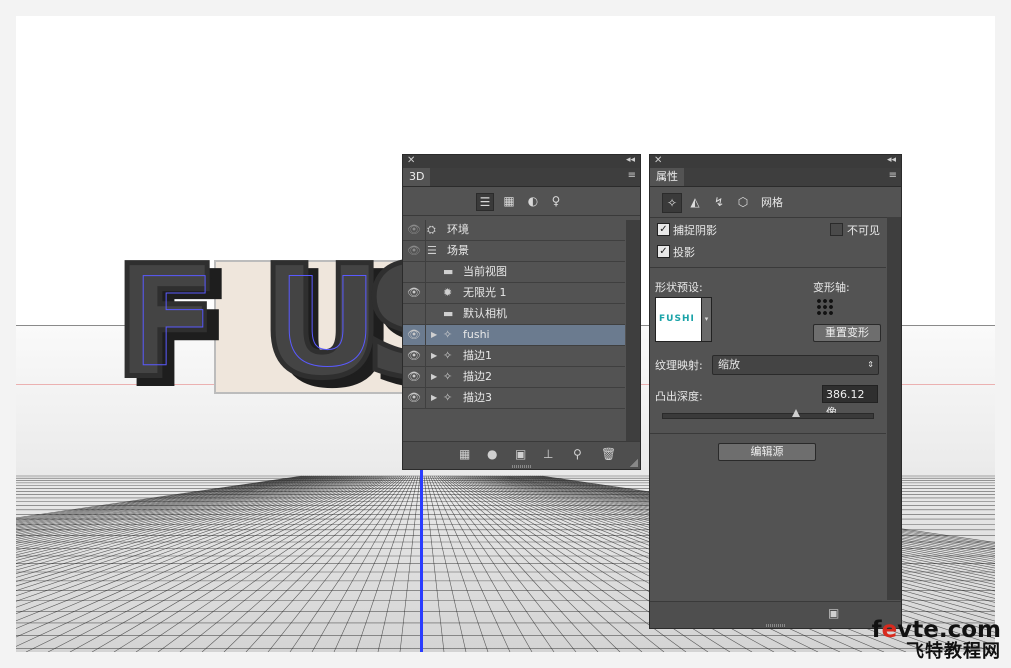  What do you see at coordinates (663, 229) in the screenshot?
I see `catch-shadows-checkbox: ✓` at bounding box center [663, 229].